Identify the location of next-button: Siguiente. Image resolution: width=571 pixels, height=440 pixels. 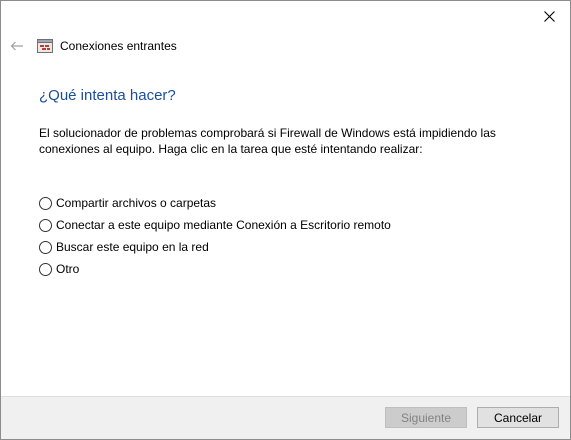
(426, 417).